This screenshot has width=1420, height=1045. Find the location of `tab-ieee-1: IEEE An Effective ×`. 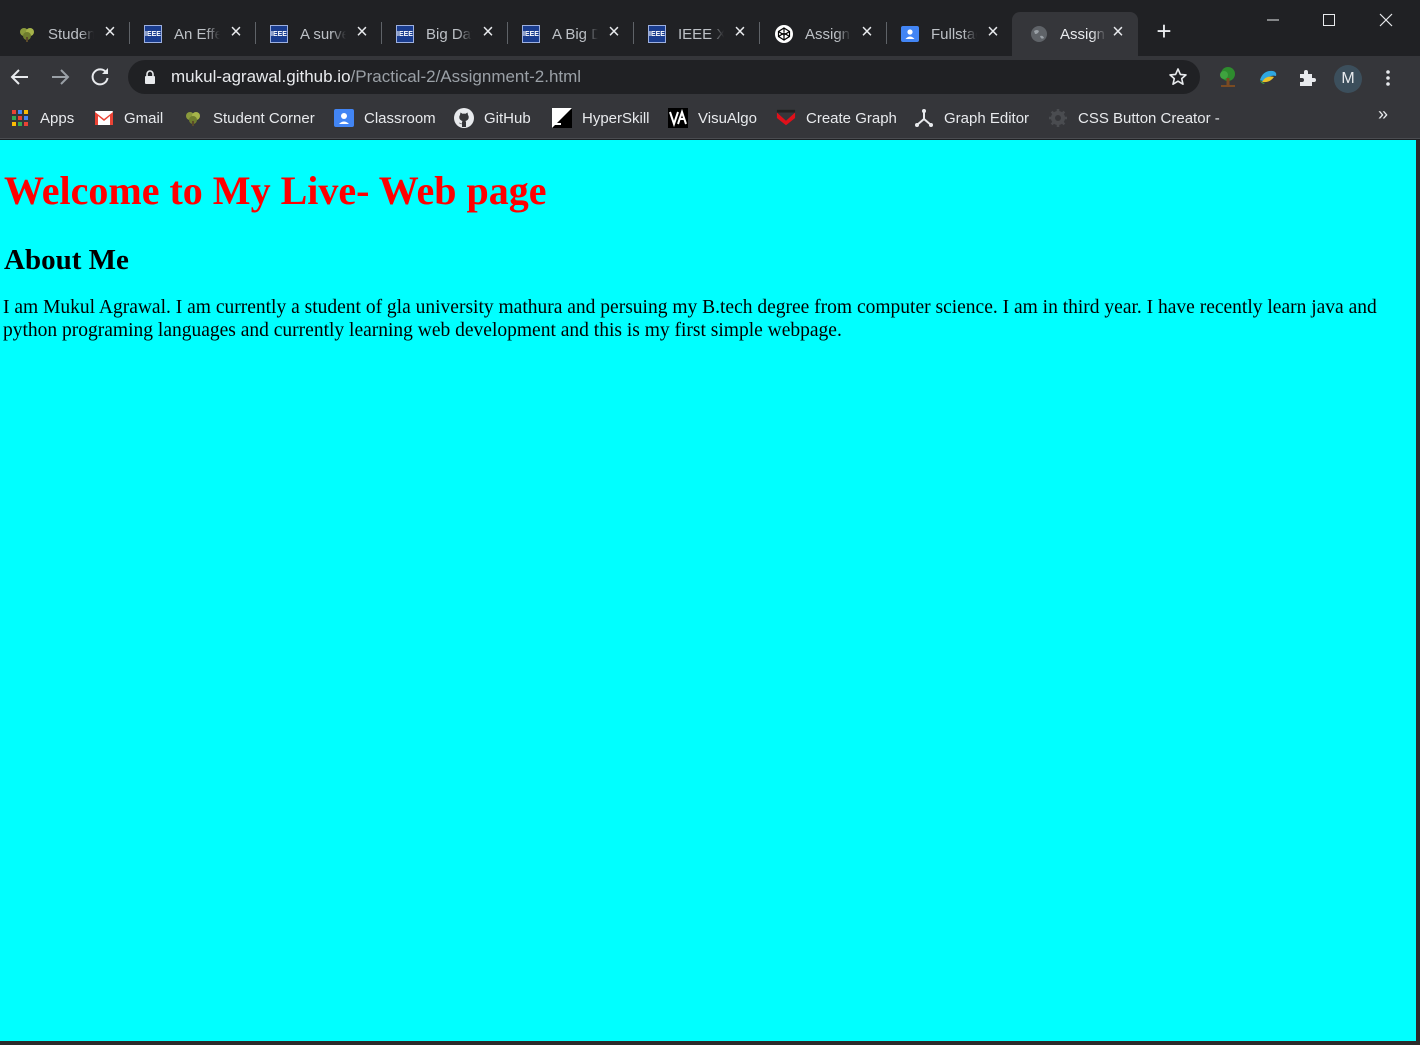

tab-ieee-1: IEEE An Effective × is located at coordinates (191, 34).